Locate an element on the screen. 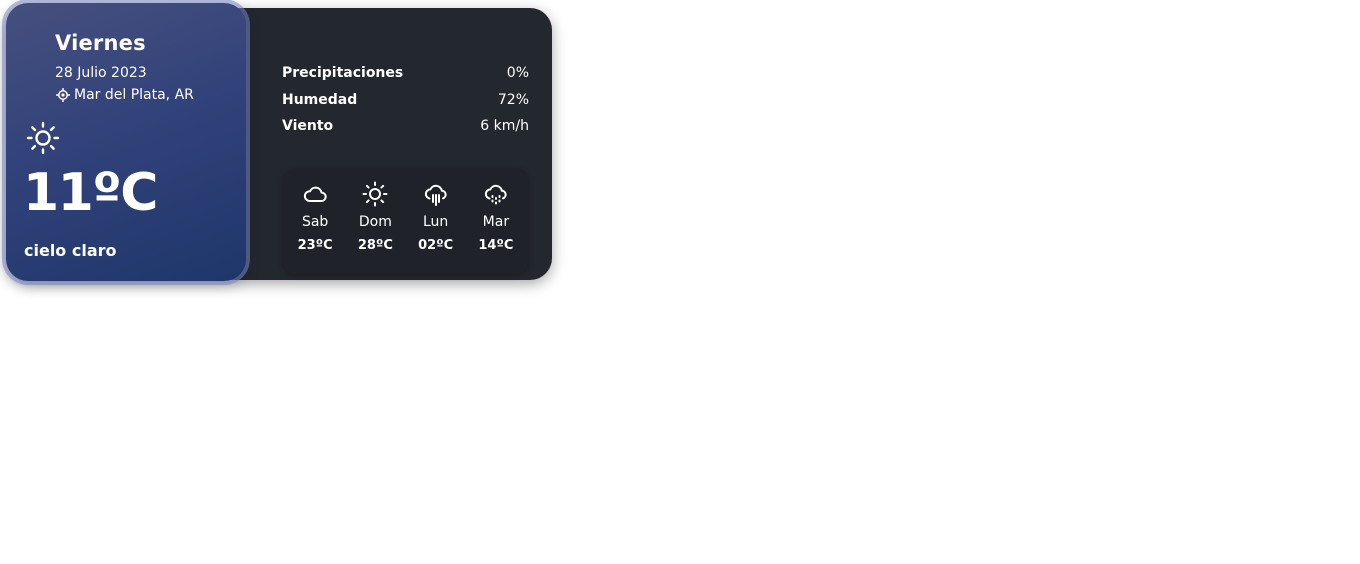  location-label: Mar del Plata, AR is located at coordinates (134, 95).